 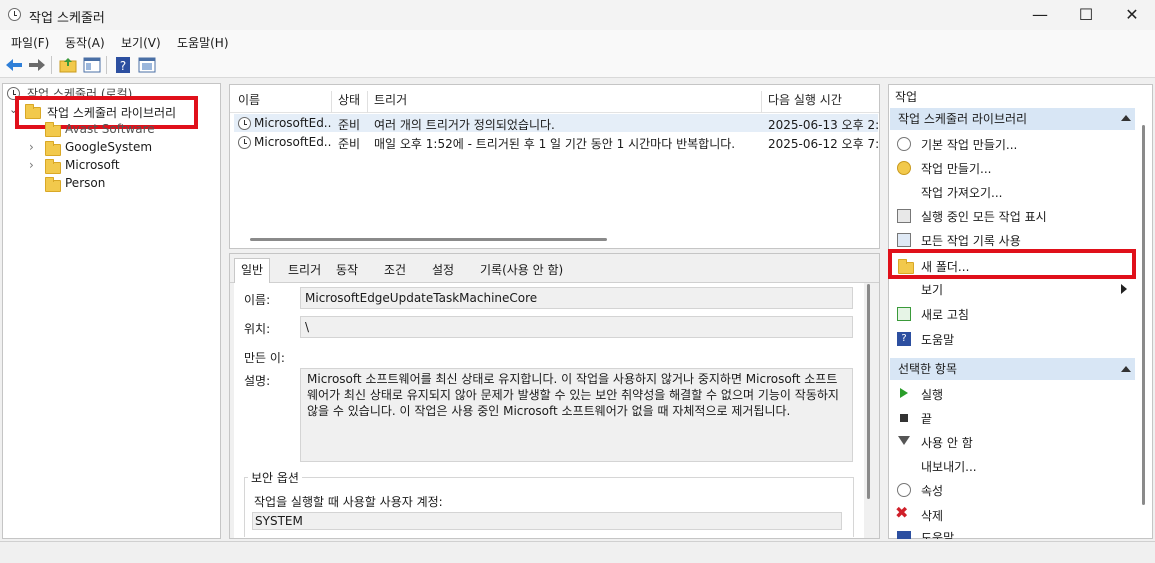 I want to click on run-icon, so click(x=904, y=393).